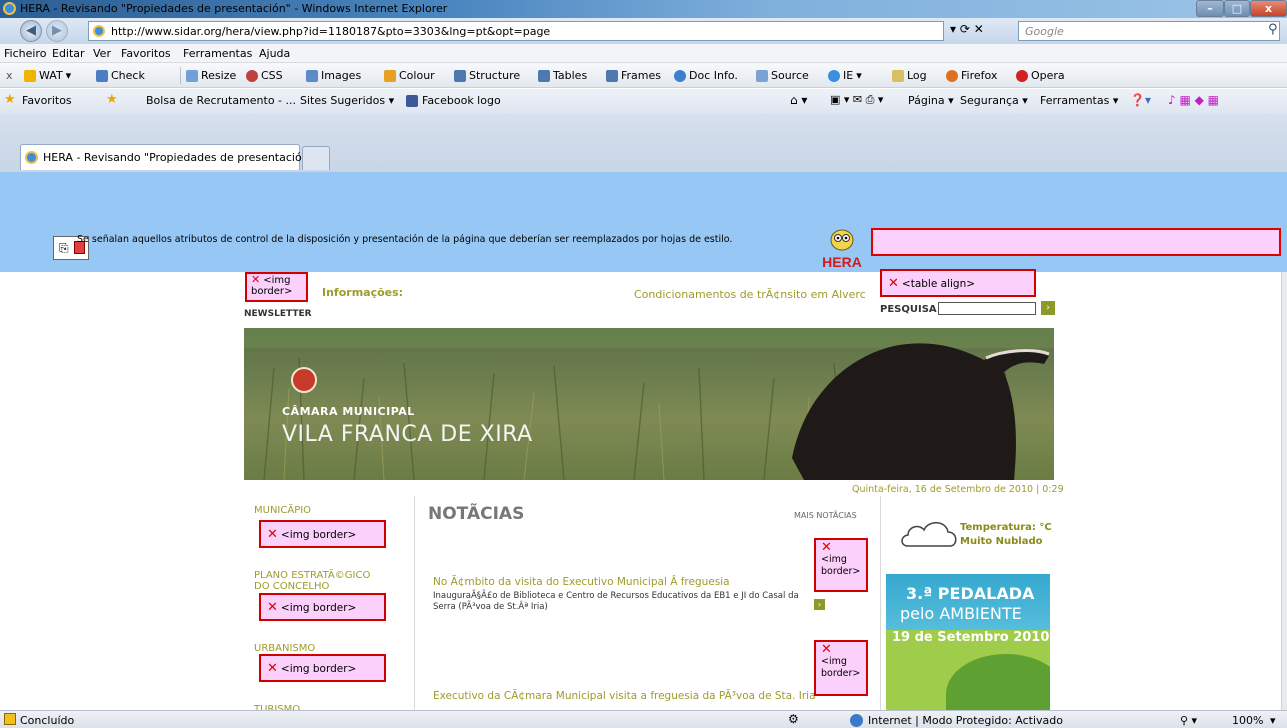  Describe the element at coordinates (264, 75) in the screenshot. I see `toolbar-css: CSS` at that location.